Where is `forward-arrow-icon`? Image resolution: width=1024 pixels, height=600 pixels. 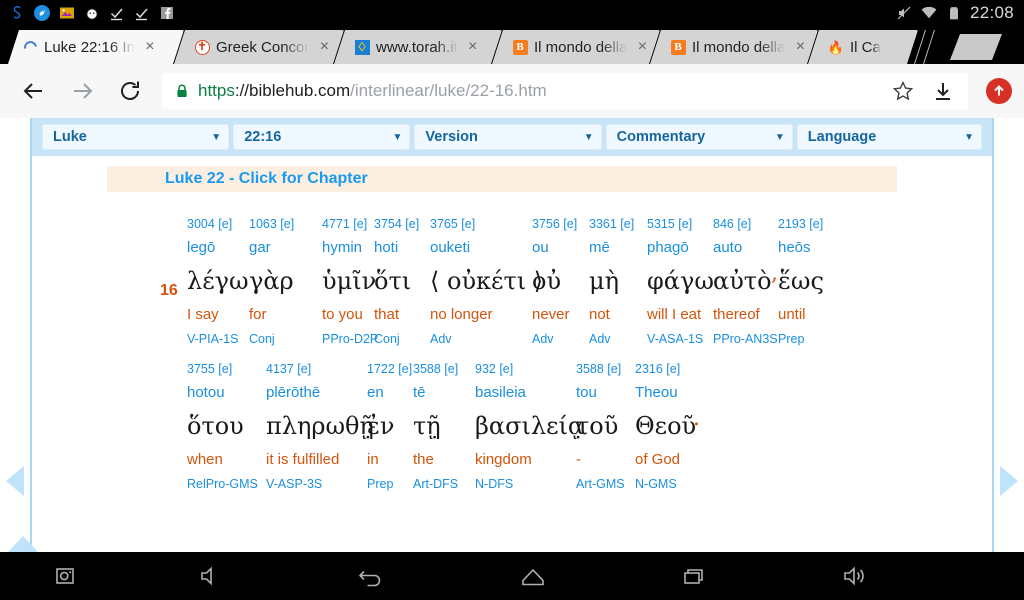
forward-arrow-icon is located at coordinates (83, 91).